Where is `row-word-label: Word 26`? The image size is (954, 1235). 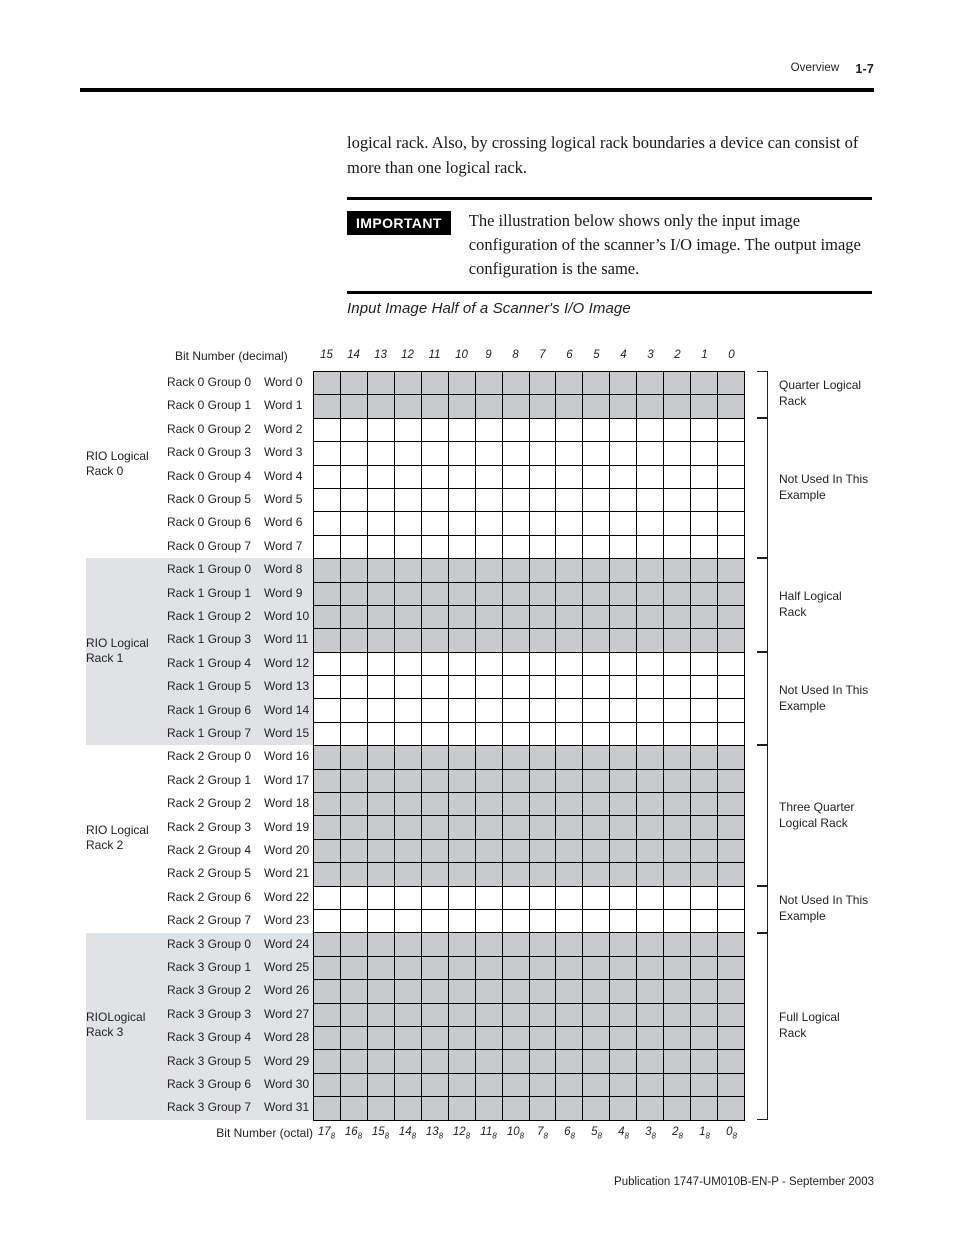 row-word-label: Word 26 is located at coordinates (287, 990).